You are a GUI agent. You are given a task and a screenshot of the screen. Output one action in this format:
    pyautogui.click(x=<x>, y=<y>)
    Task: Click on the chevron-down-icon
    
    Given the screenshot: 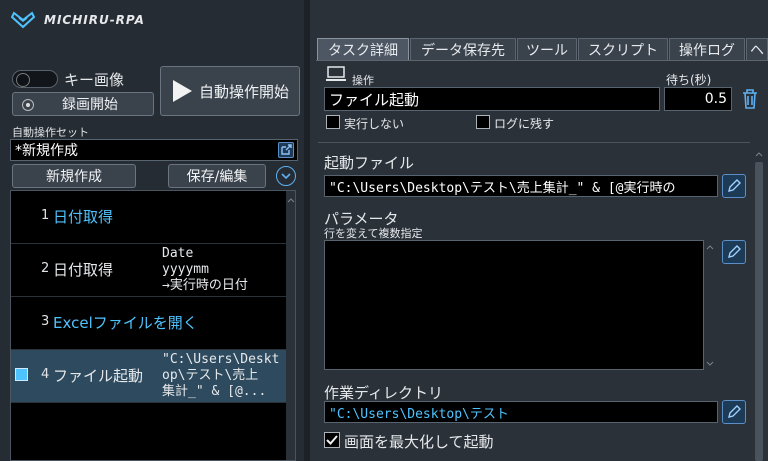 What is the action you would take?
    pyautogui.click(x=286, y=176)
    